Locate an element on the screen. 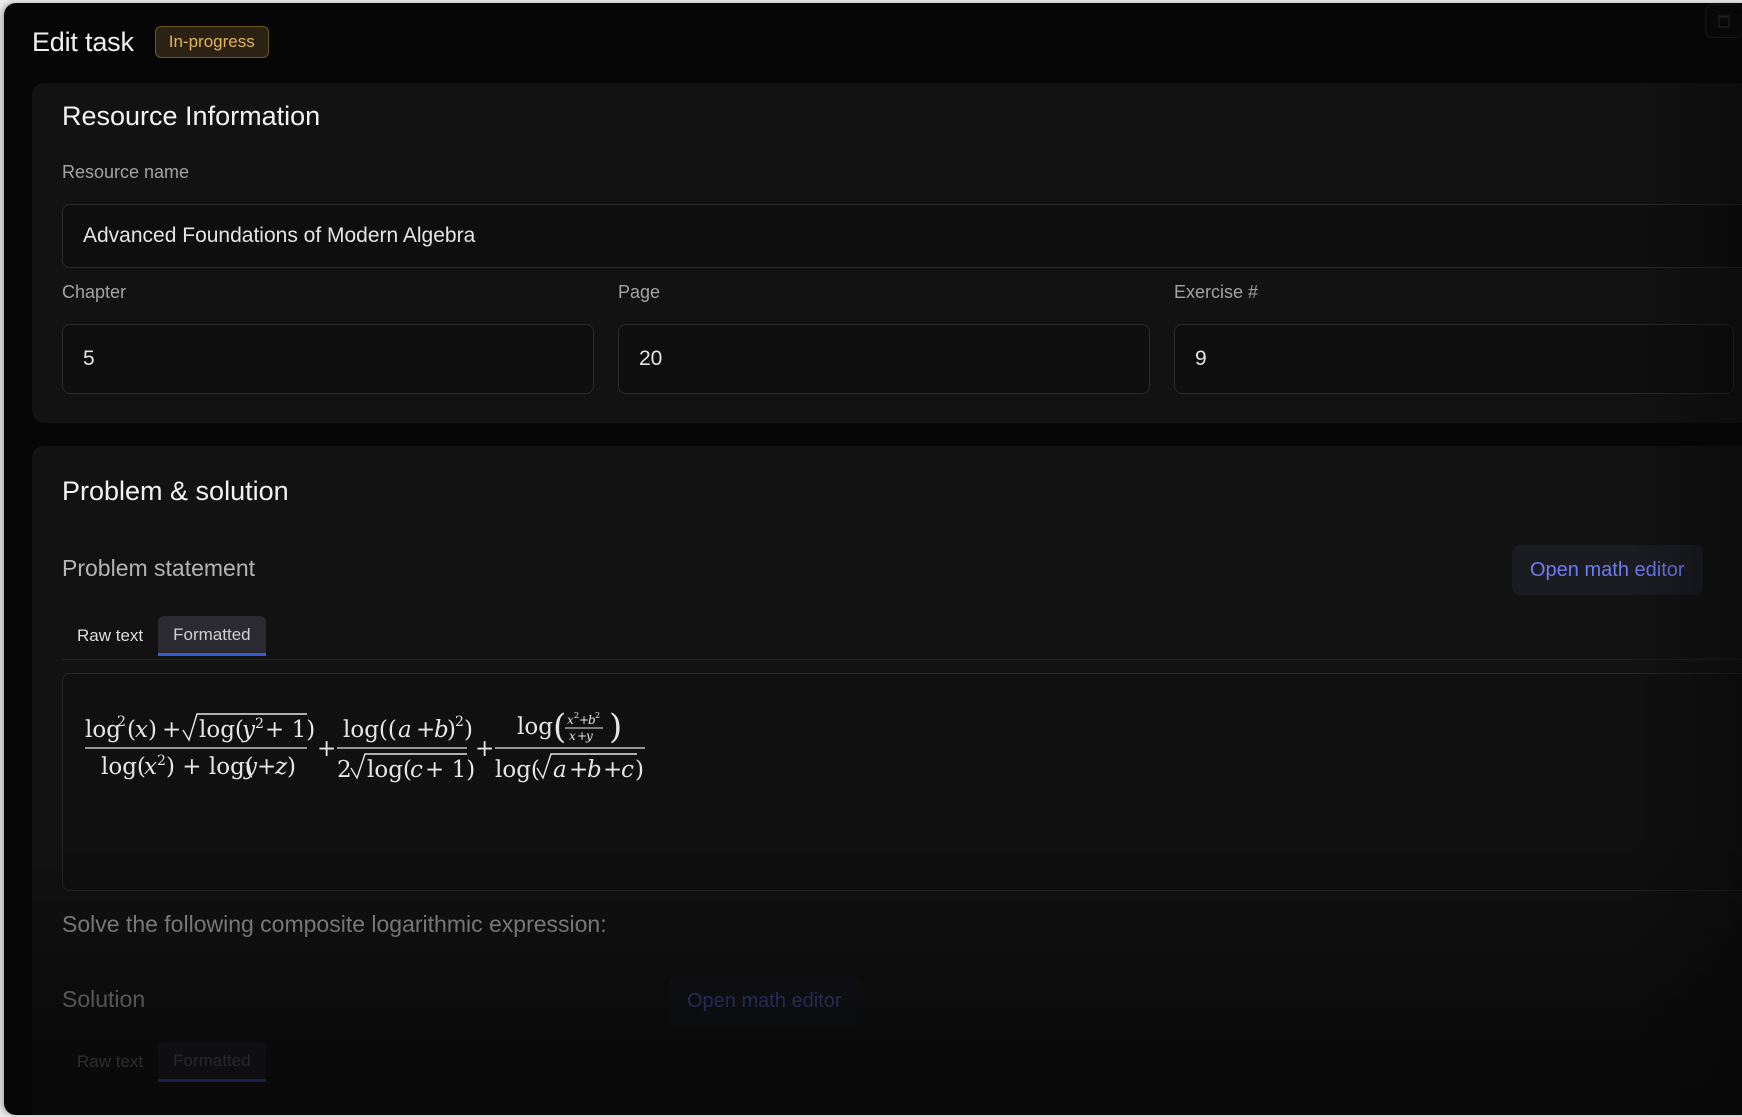 The height and width of the screenshot is (1117, 1742). resource-name-value: Advanced Foundations of Modern Algebra is located at coordinates (279, 235).